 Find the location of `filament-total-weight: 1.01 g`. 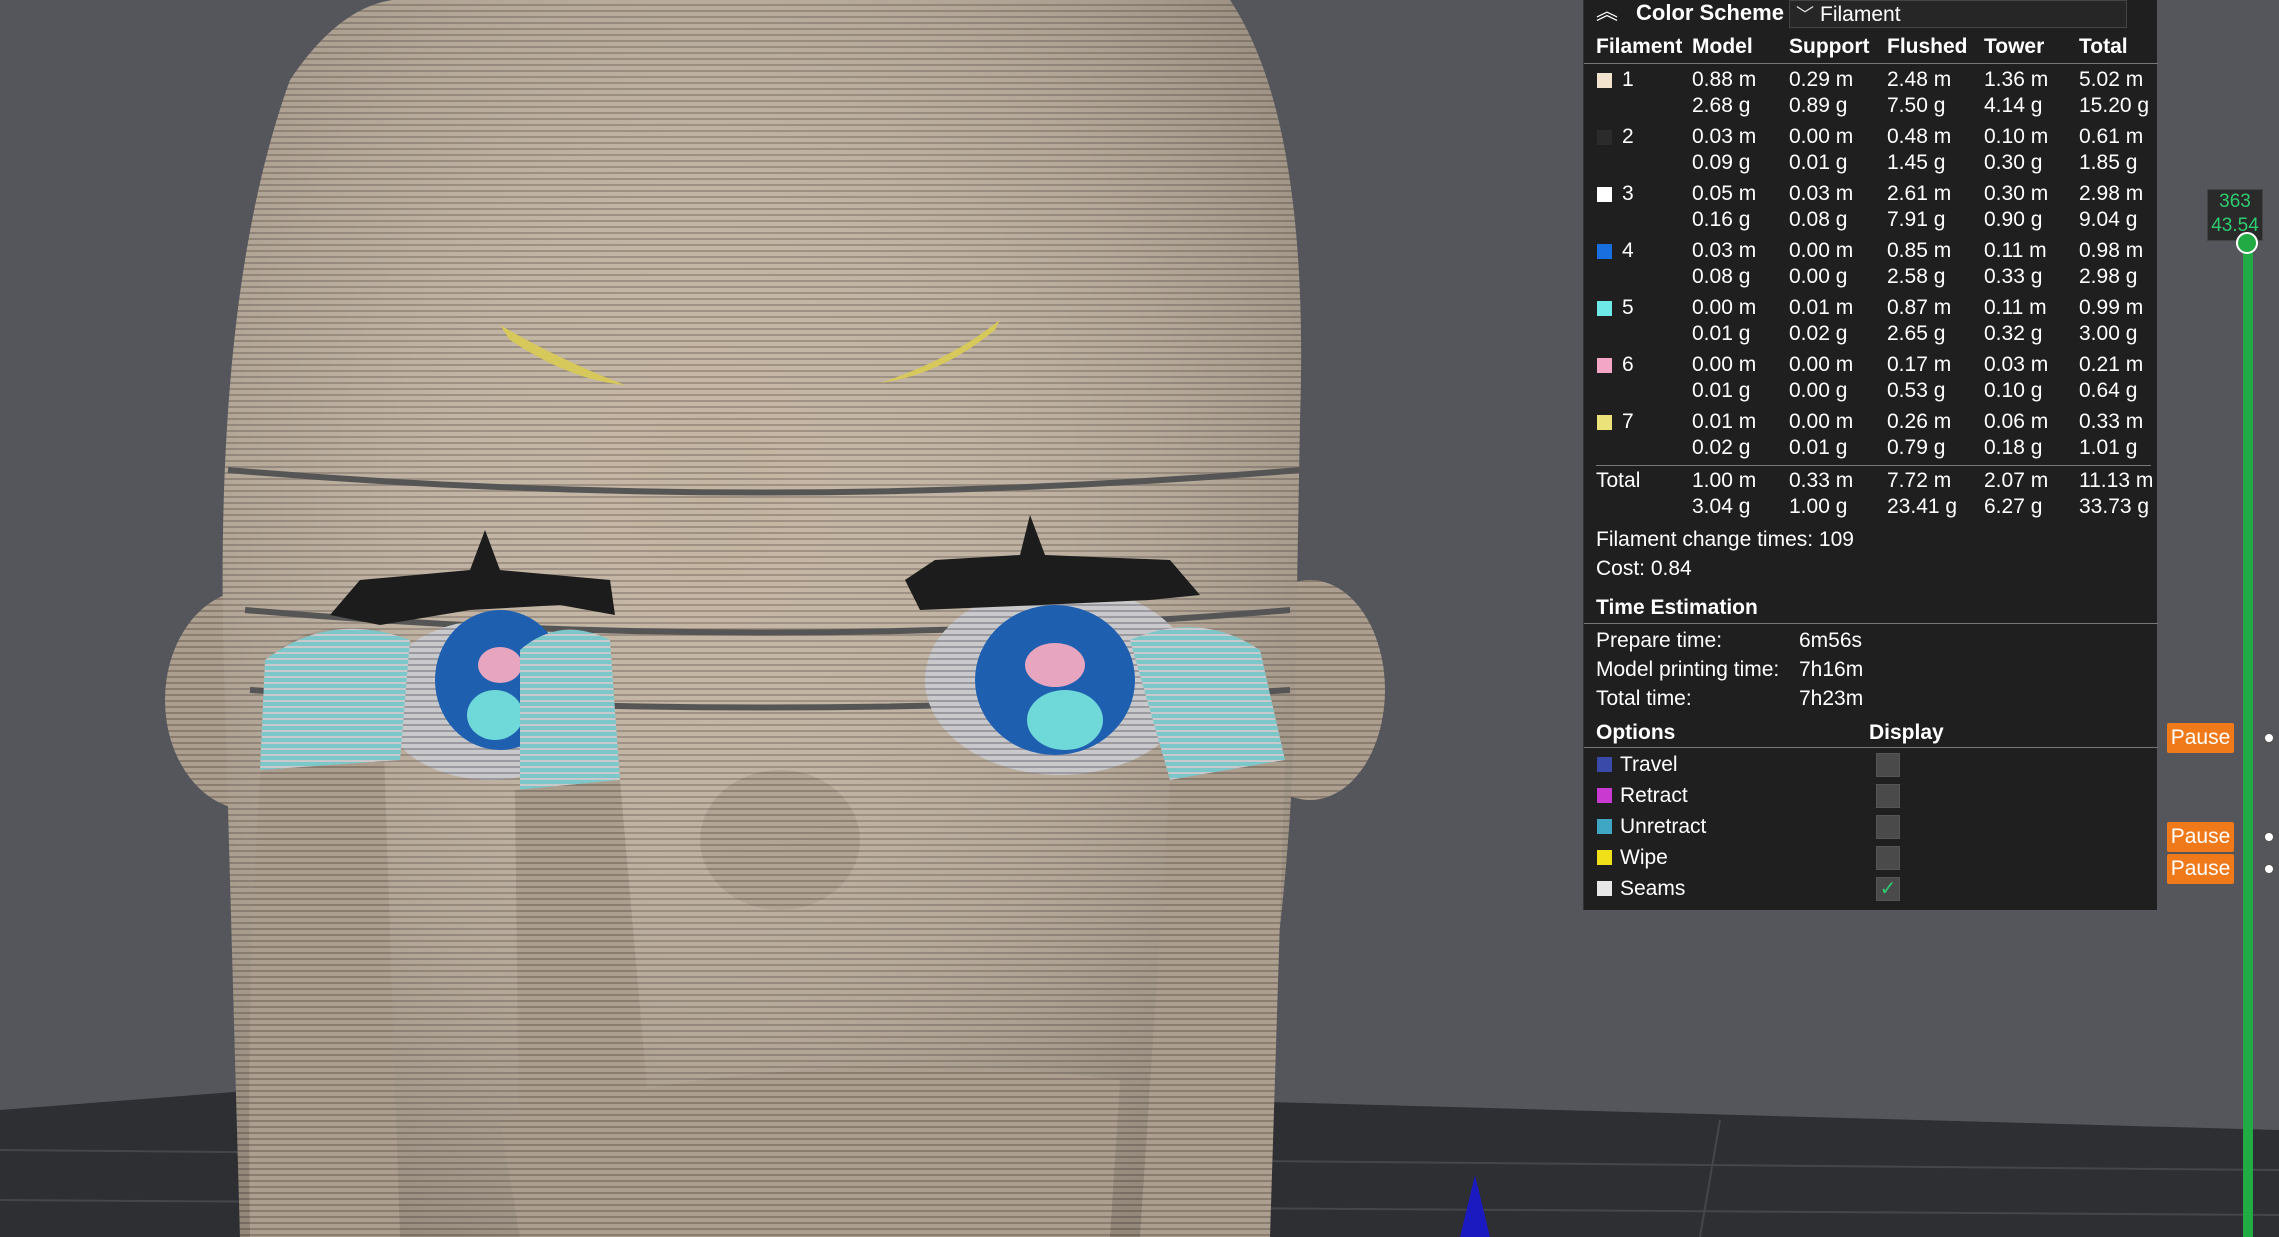

filament-total-weight: 1.01 g is located at coordinates (2108, 447).